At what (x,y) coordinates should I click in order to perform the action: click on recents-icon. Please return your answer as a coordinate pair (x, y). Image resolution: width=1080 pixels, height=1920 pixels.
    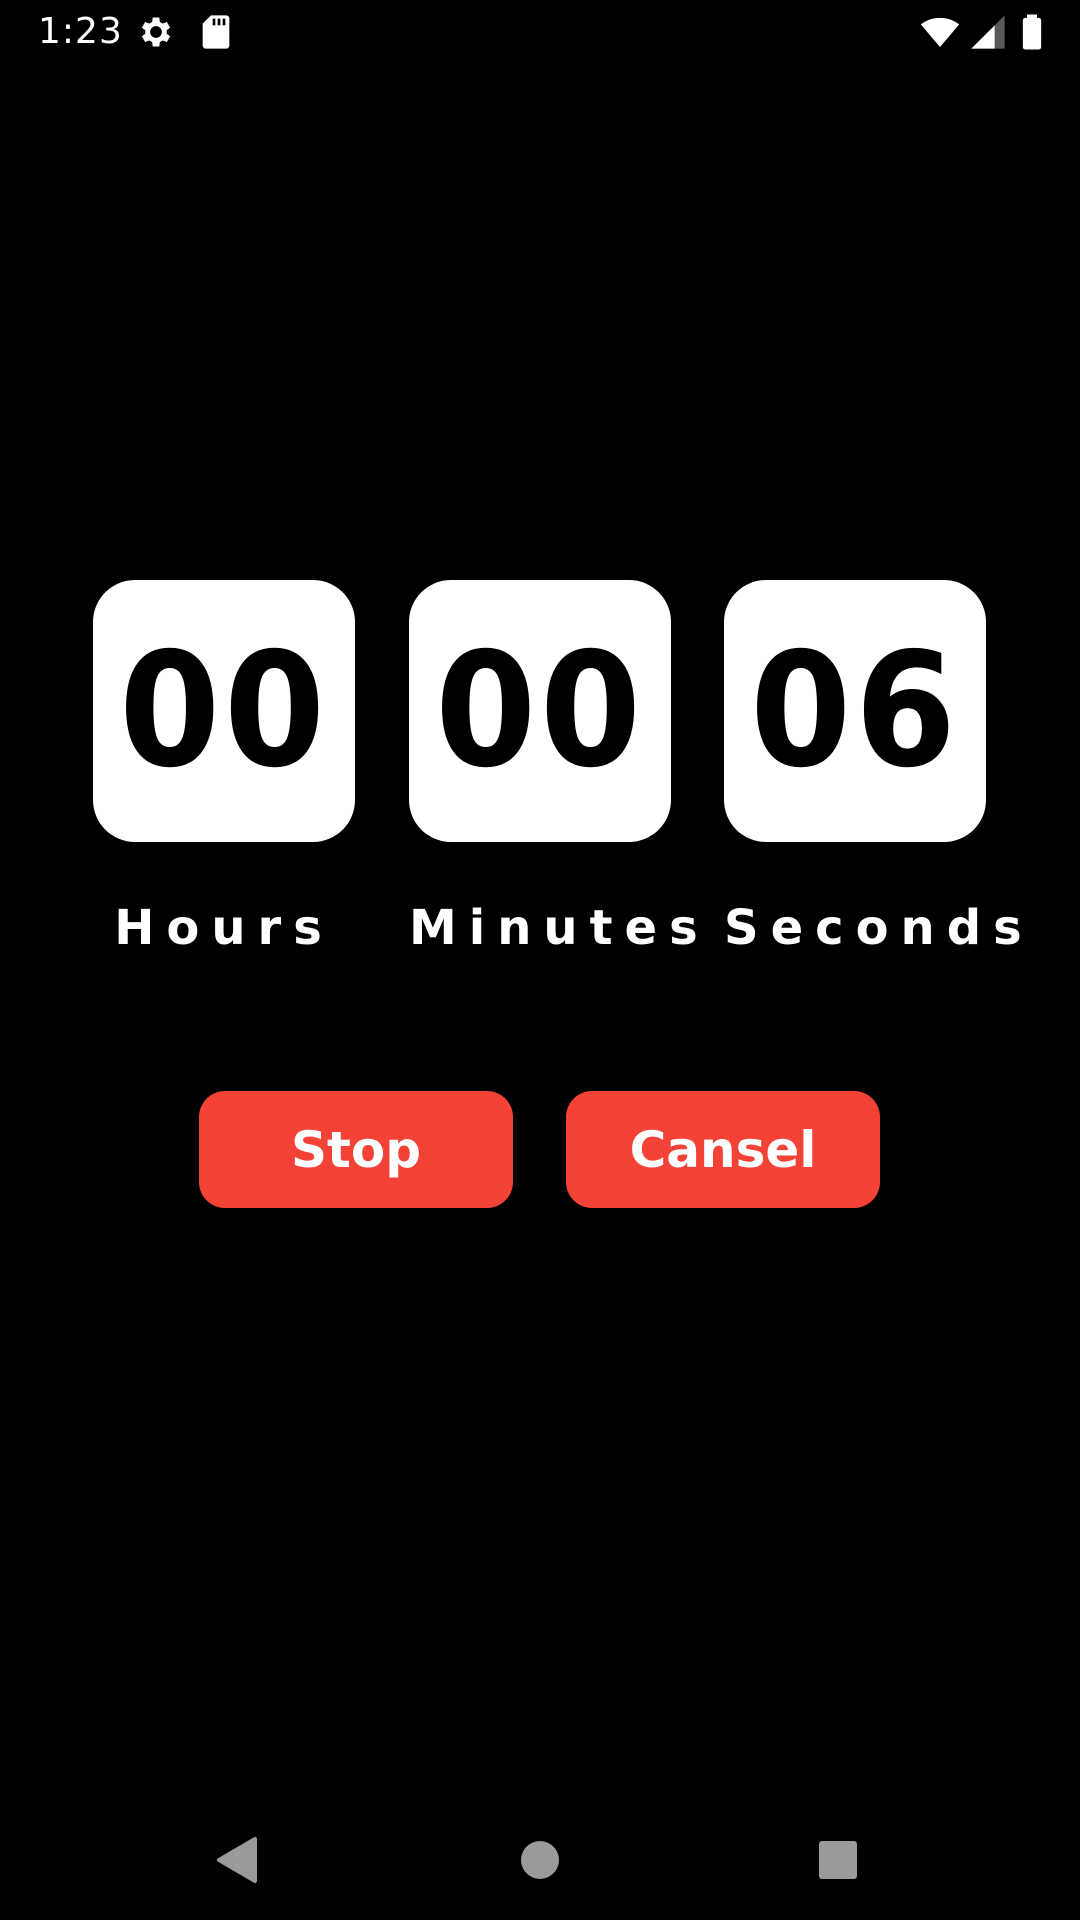
    Looking at the image, I should click on (838, 1860).